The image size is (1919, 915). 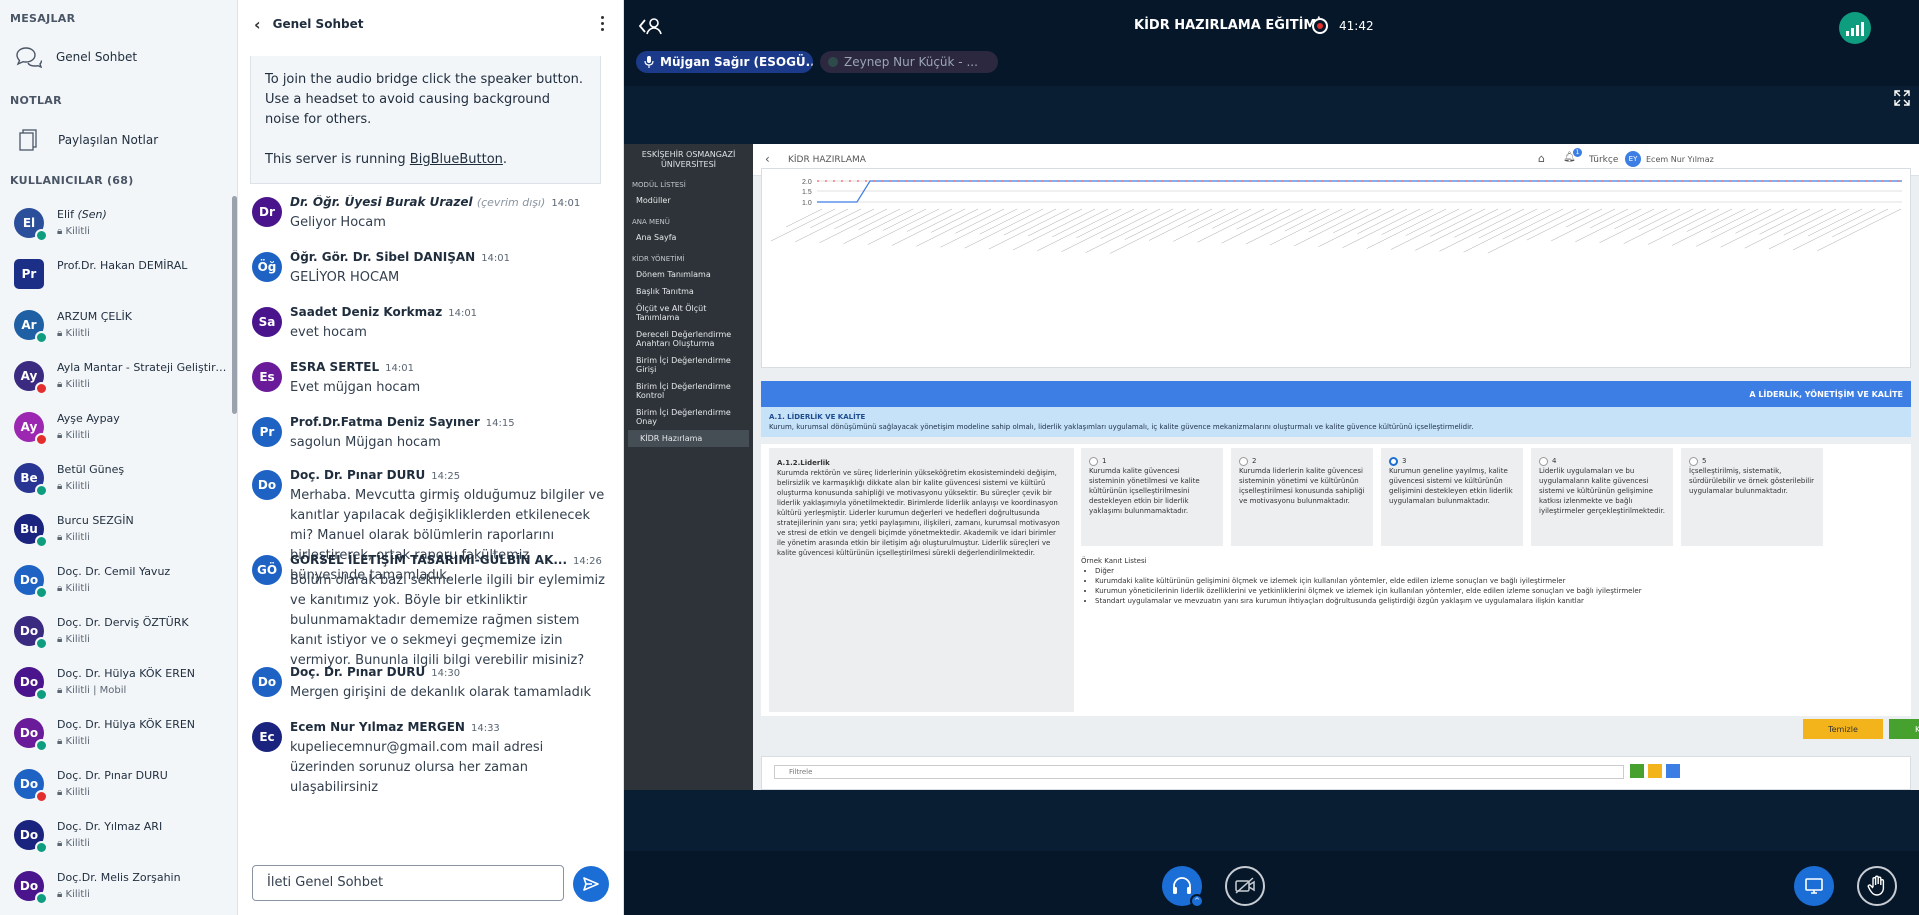 I want to click on connection-status-icon, so click(x=1855, y=28).